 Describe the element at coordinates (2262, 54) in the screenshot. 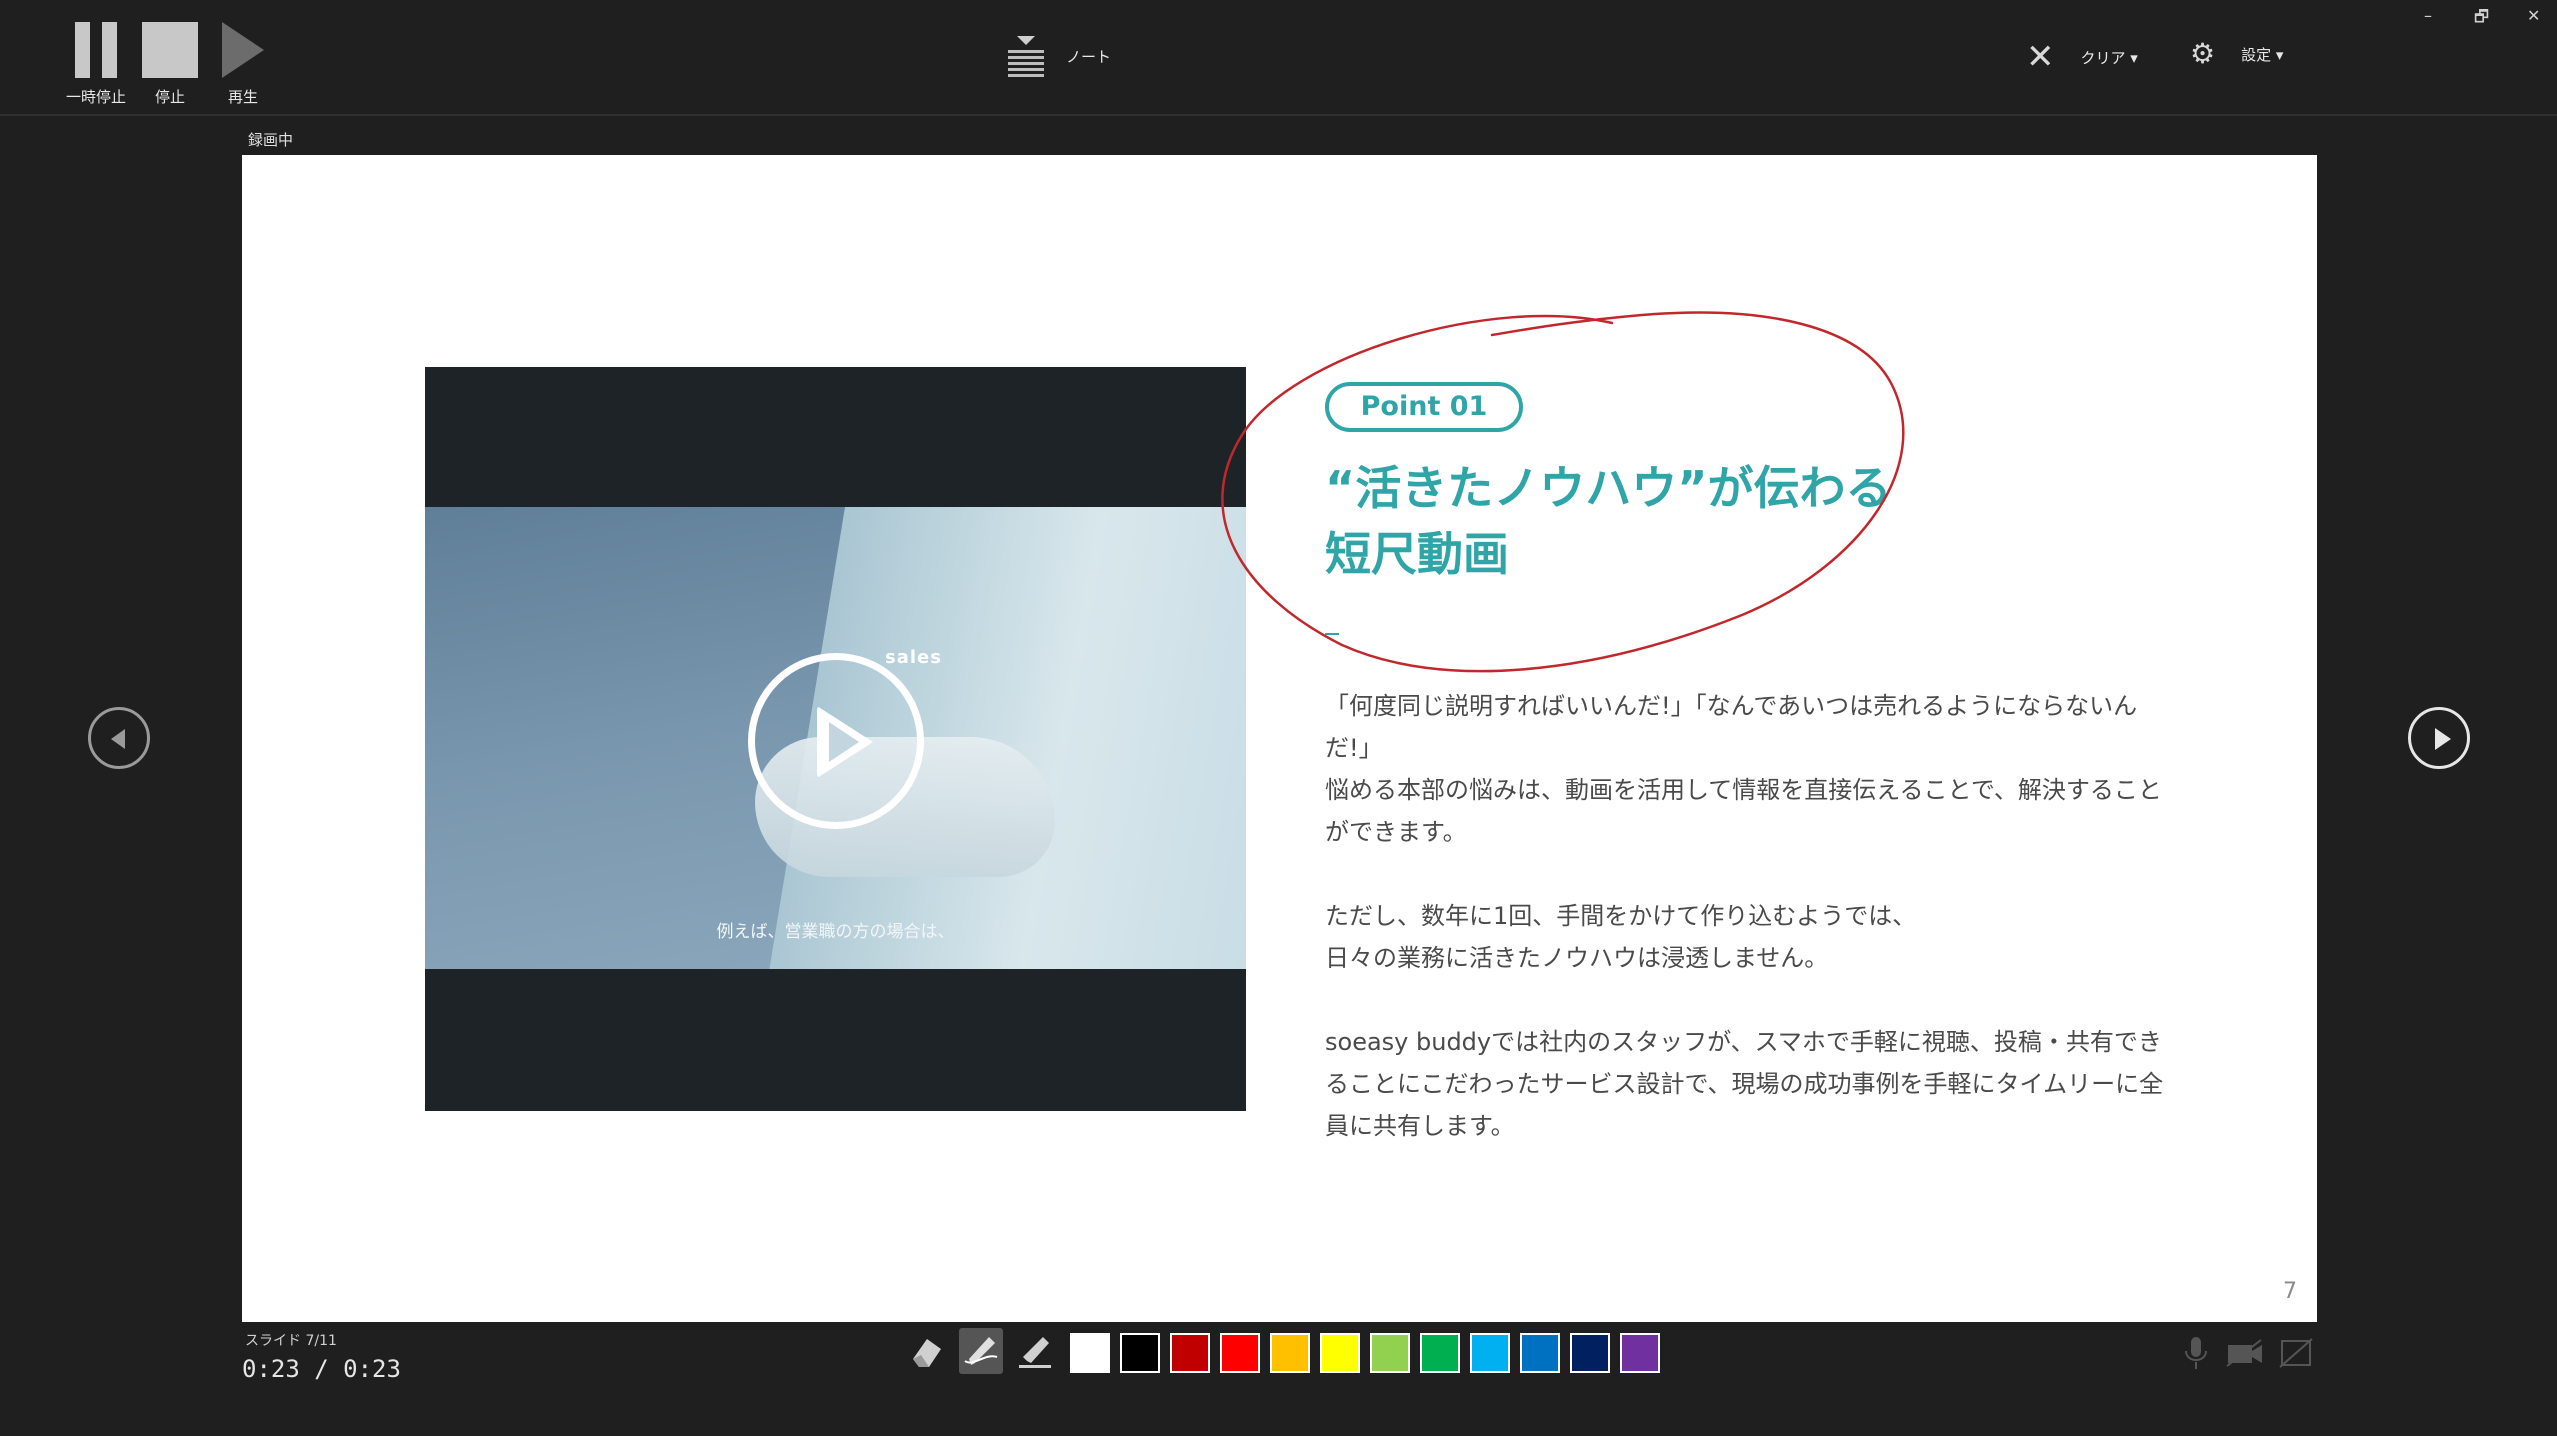

I see `settings-label: 設定 ▾` at that location.